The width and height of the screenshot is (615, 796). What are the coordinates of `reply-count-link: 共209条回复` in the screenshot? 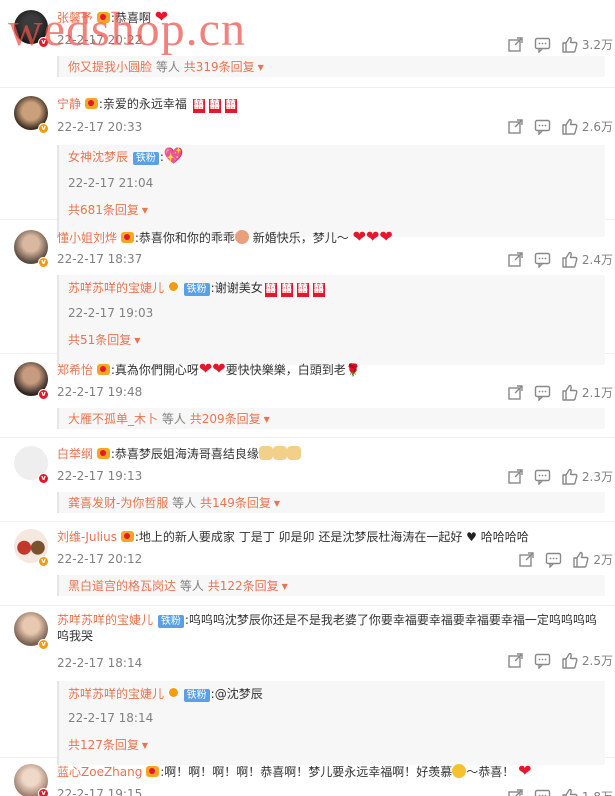 It's located at (225, 419).